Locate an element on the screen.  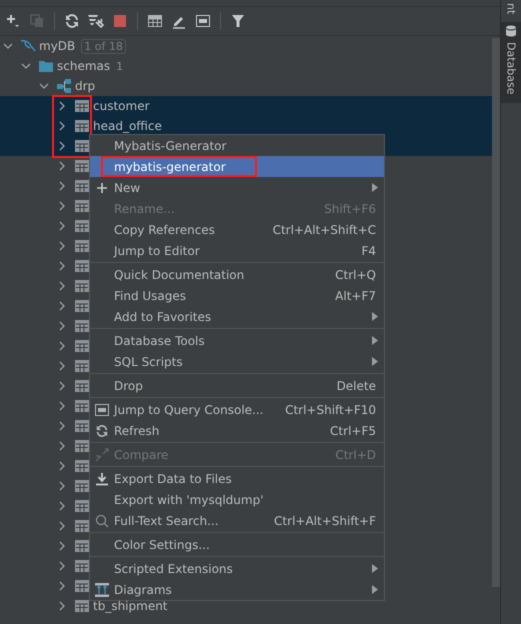
shortcut-label: Ctrl+Shift+F10 is located at coordinates (330, 409).